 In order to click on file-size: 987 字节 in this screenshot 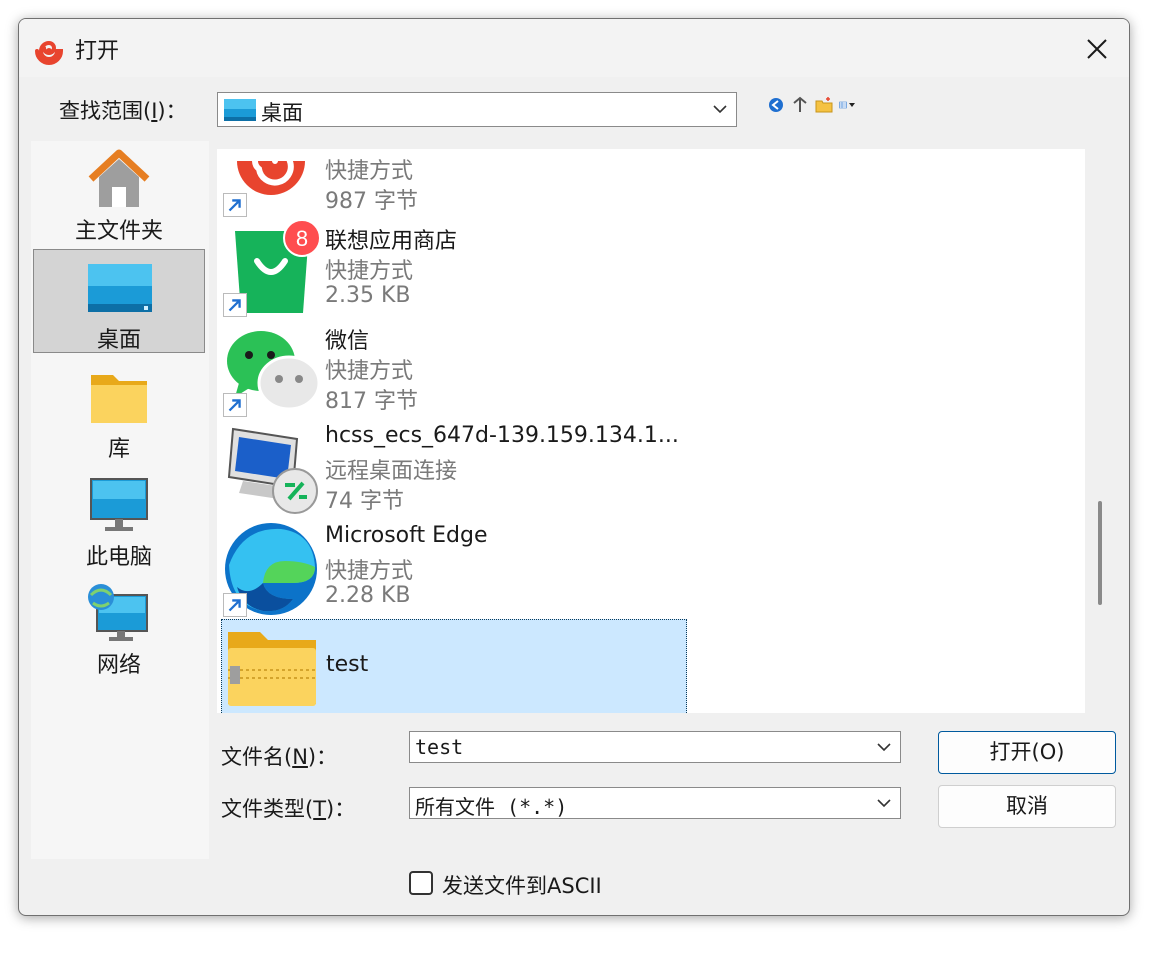, I will do `click(371, 201)`.